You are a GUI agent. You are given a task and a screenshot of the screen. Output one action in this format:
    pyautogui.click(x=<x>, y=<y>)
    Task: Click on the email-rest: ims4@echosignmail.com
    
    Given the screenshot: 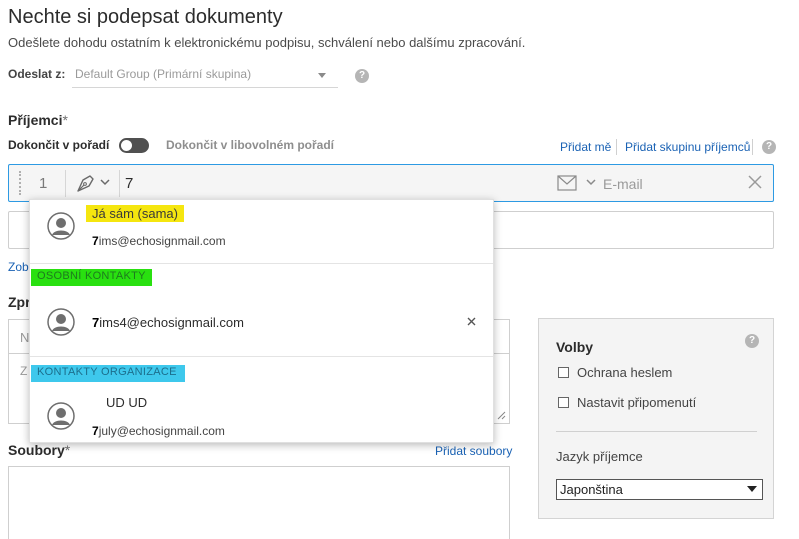 What is the action you would take?
    pyautogui.click(x=171, y=322)
    